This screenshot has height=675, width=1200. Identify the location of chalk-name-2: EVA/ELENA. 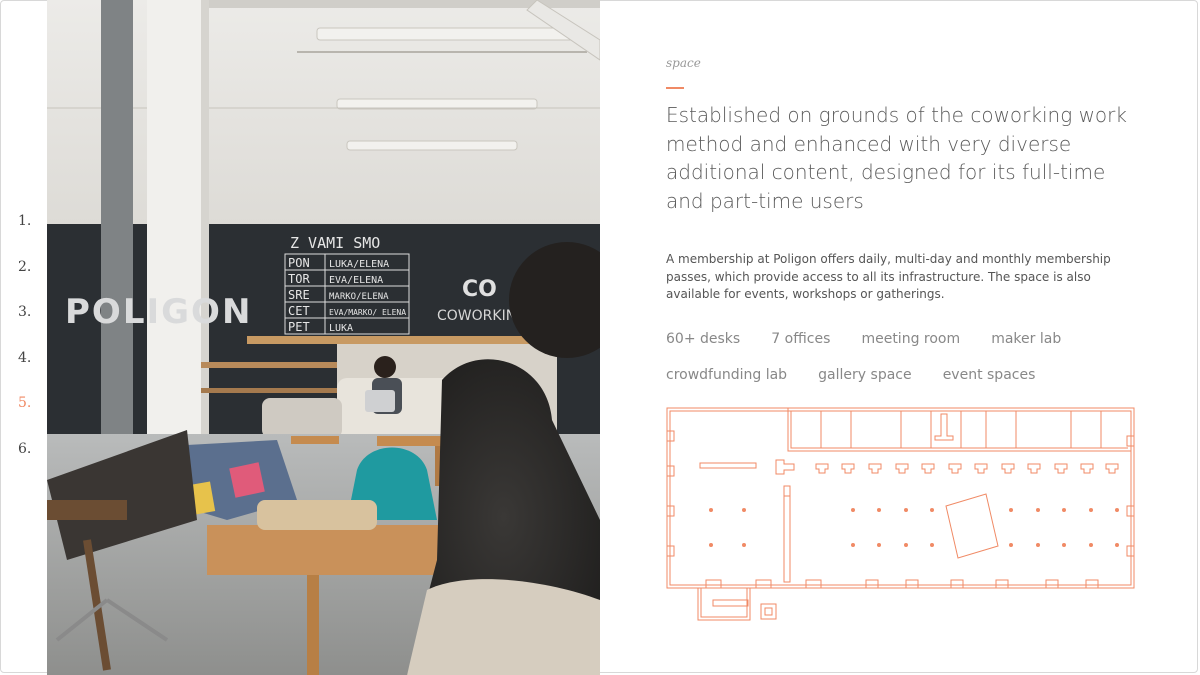
(356, 280).